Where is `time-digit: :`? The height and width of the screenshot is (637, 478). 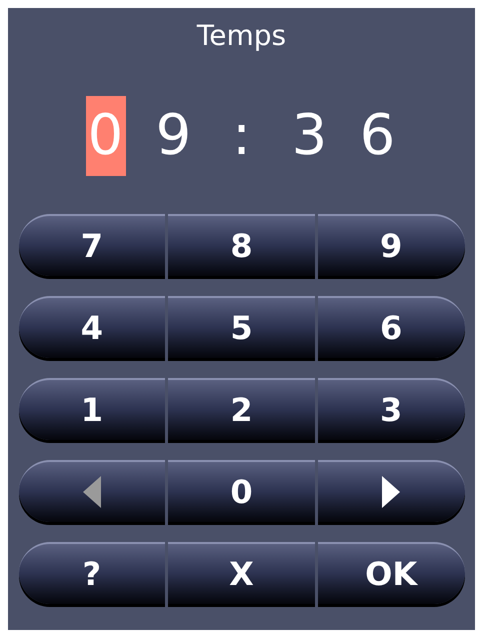
time-digit: : is located at coordinates (242, 136).